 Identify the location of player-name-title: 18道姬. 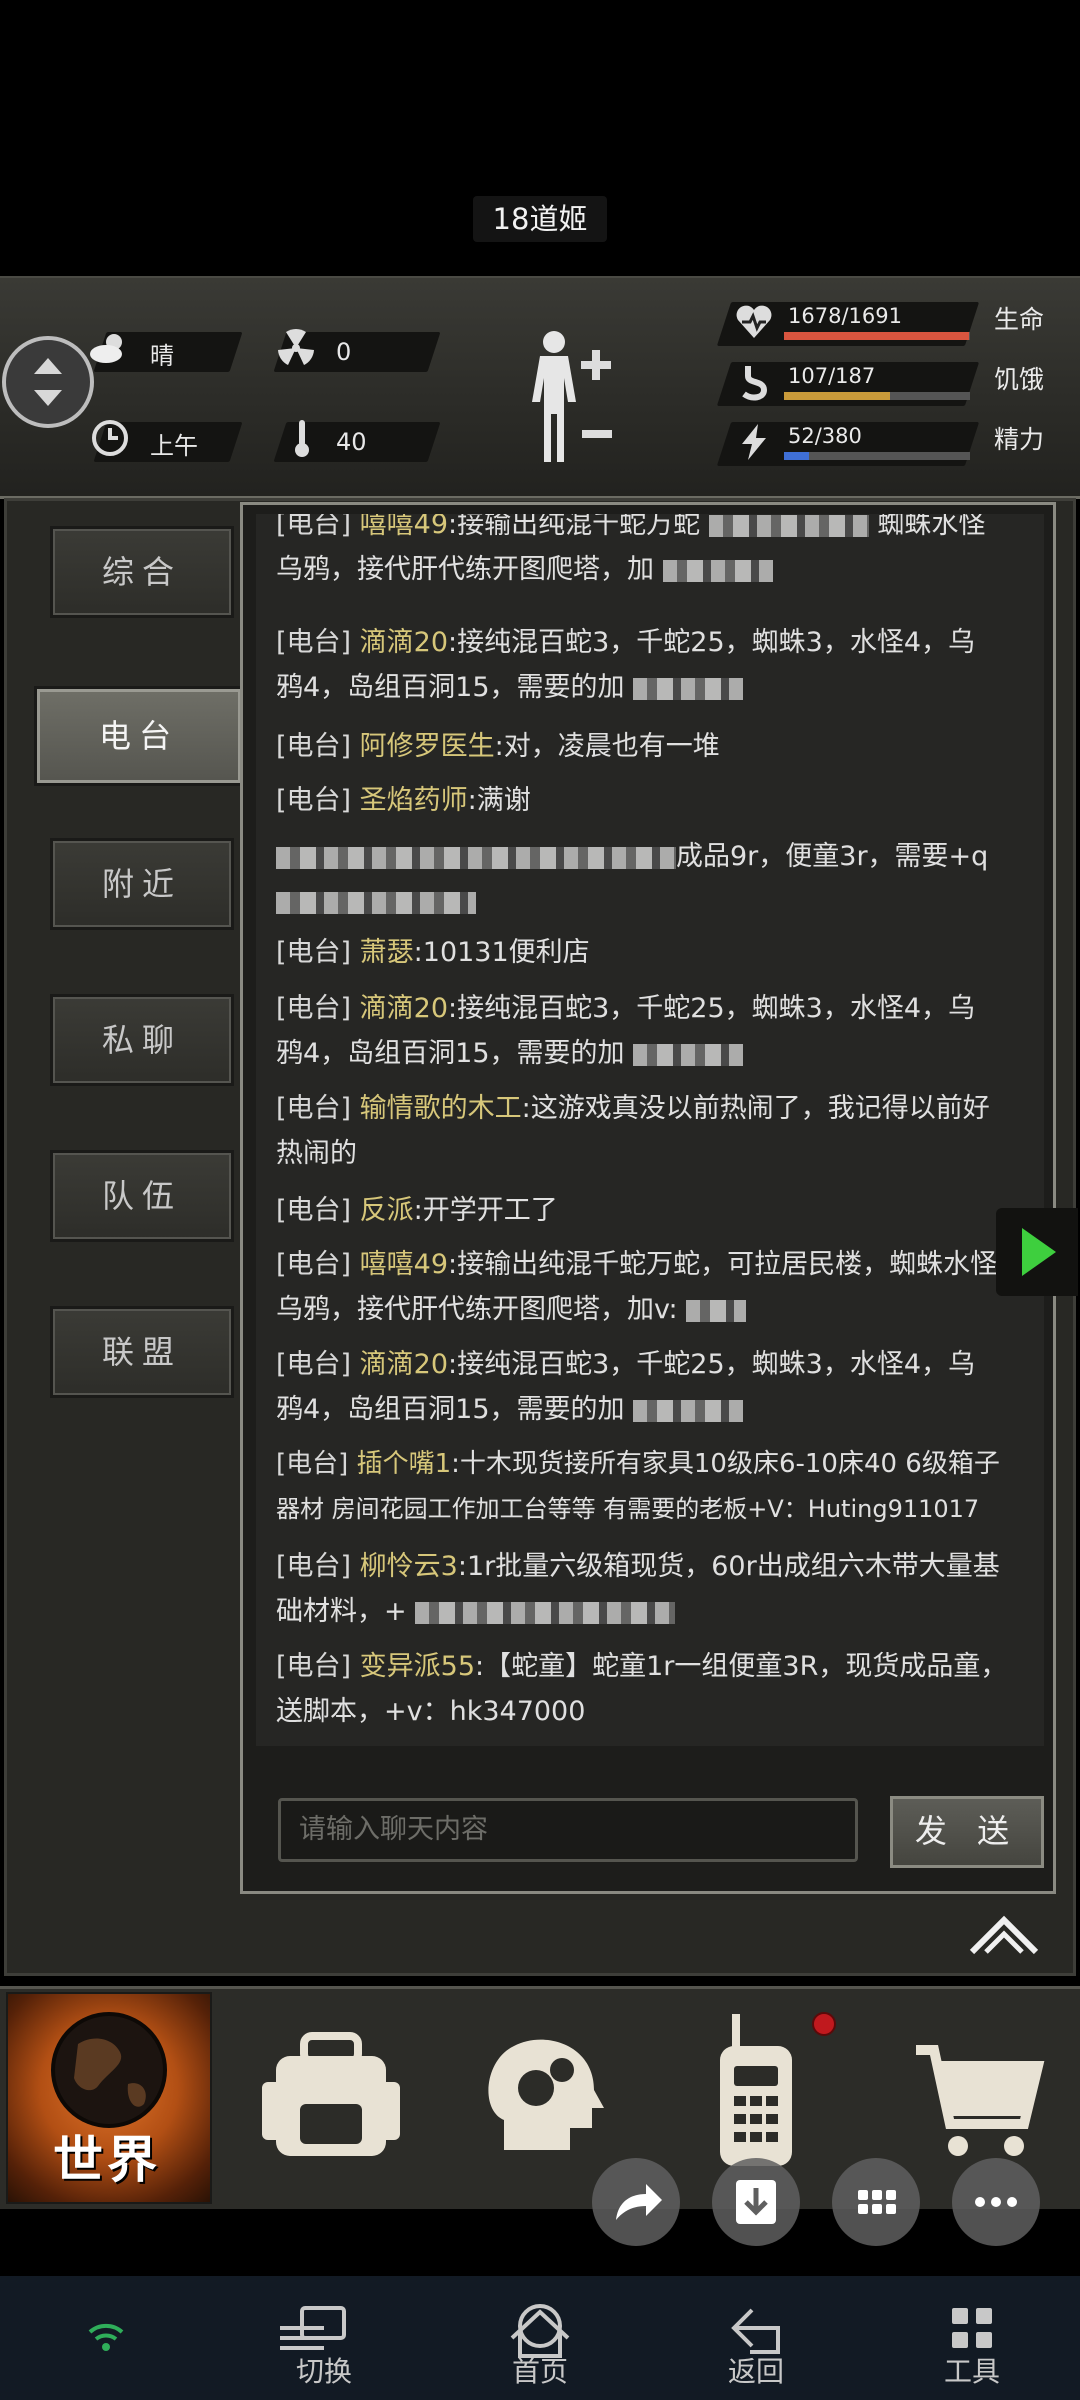
(540, 219).